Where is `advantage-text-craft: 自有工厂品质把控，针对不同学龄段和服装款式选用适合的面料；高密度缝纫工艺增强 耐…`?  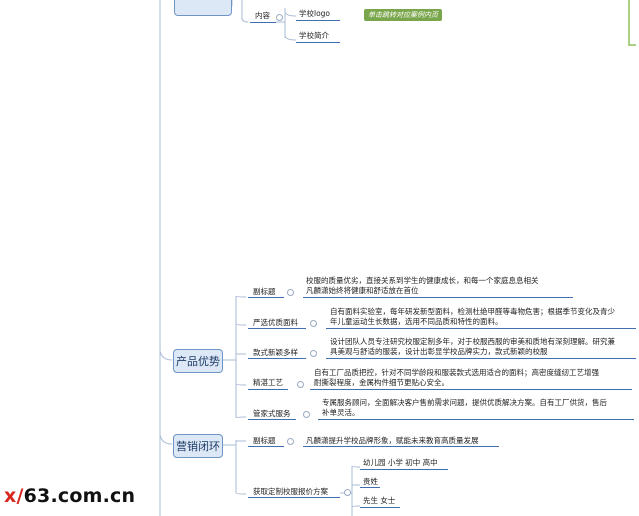
advantage-text-craft: 自有工厂品质把控，针对不同学龄段和服装款式选用适合的面料；高密度缝纫工艺增强 耐… is located at coordinates (456, 377).